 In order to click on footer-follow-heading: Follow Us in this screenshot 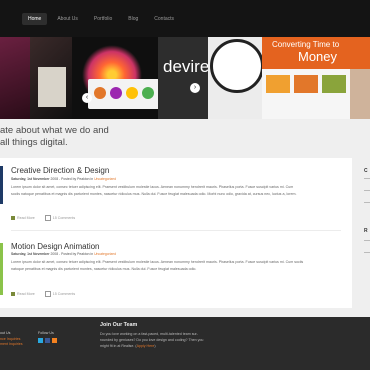, I will do `click(46, 333)`.